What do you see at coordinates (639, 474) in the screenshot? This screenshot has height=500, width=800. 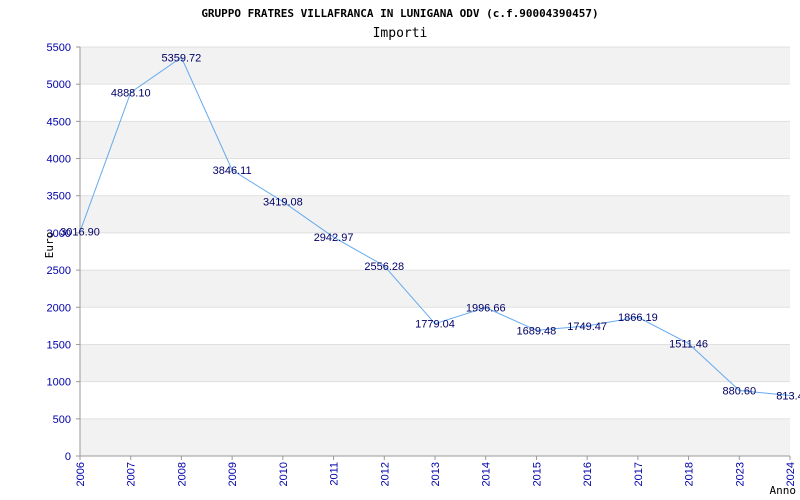 I see `x-tick-label: 2017` at bounding box center [639, 474].